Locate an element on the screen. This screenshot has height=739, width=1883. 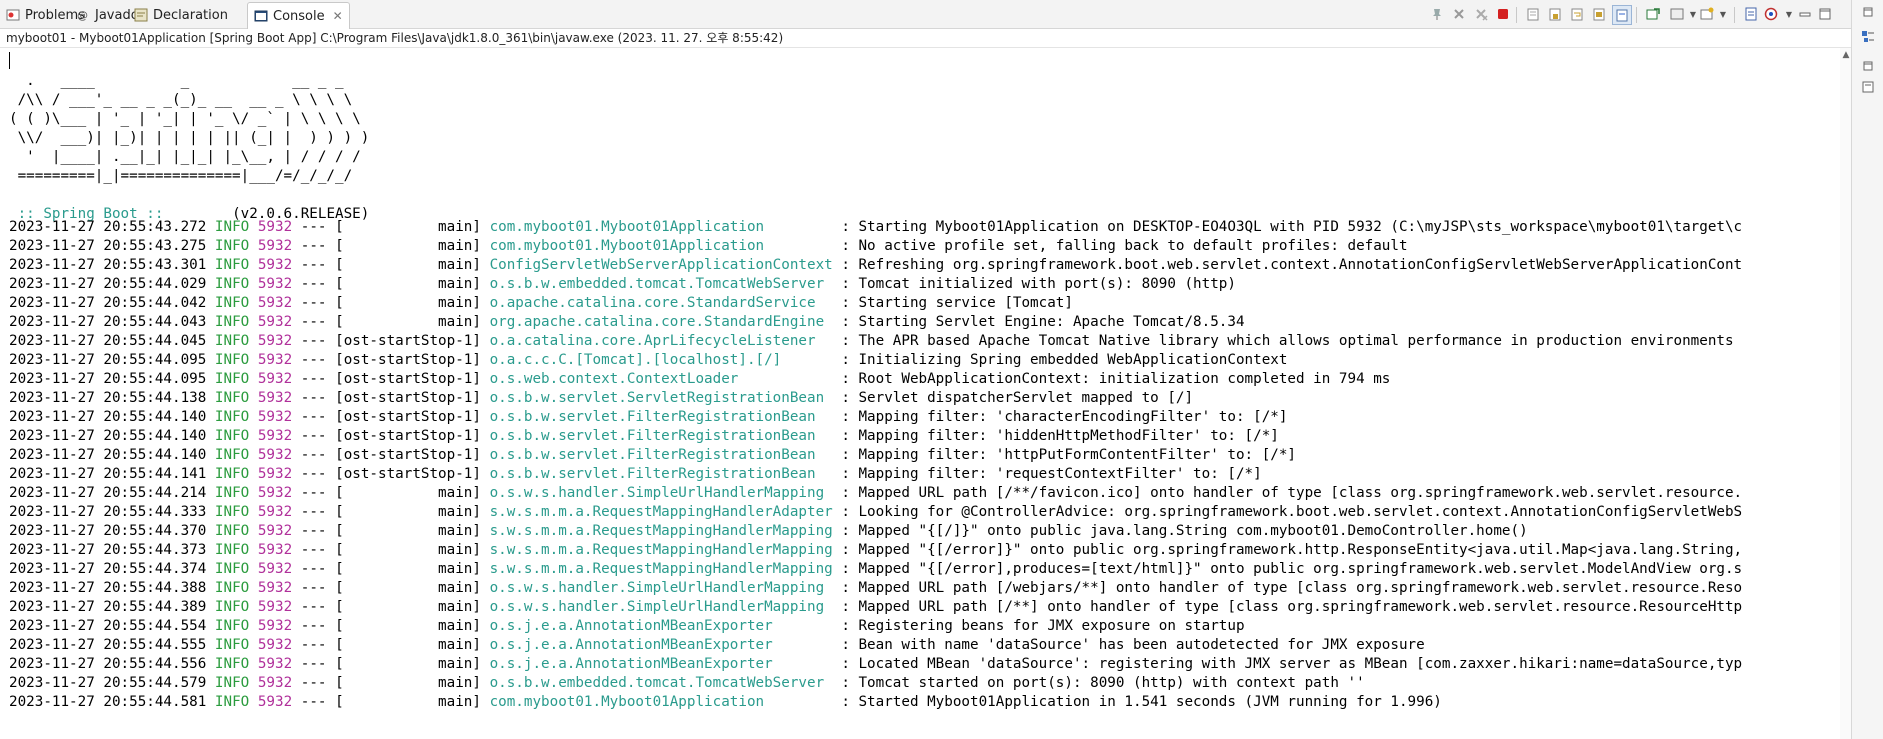
log-date: 2023-11-27 20:55:43.272 is located at coordinates (108, 227).